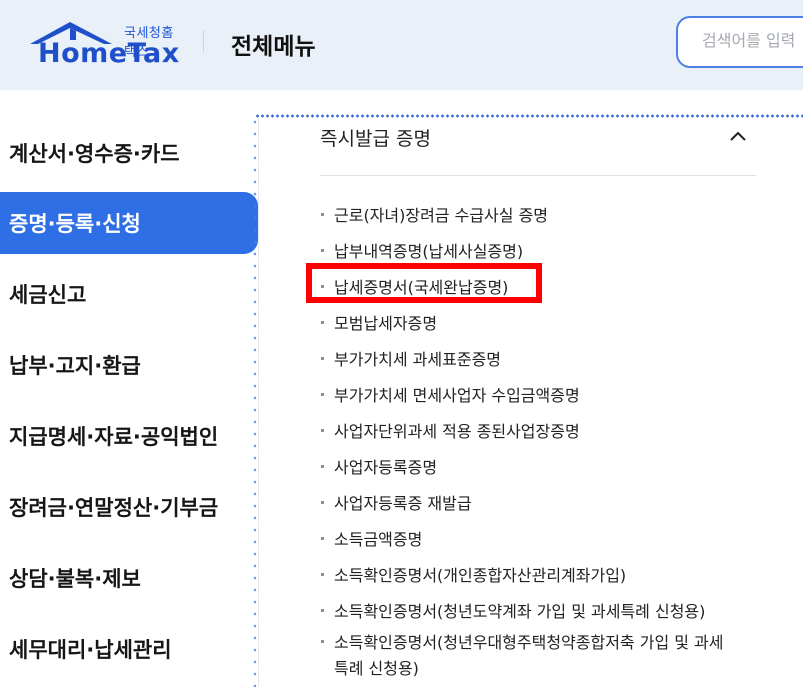 The width and height of the screenshot is (803, 687). I want to click on logo-wordmark: HomeTax, so click(109, 53).